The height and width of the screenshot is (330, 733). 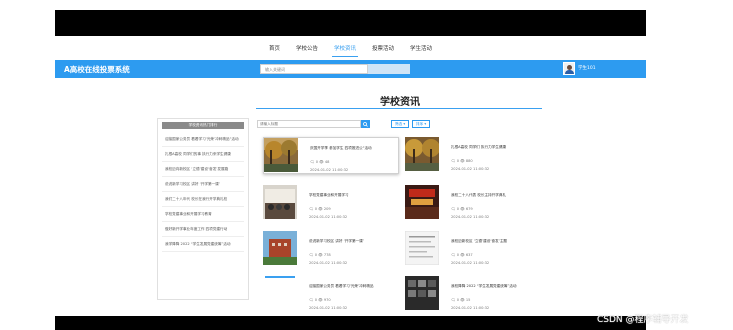 I want to click on news-stats: 🗨 0 👁 679, so click(x=462, y=209).